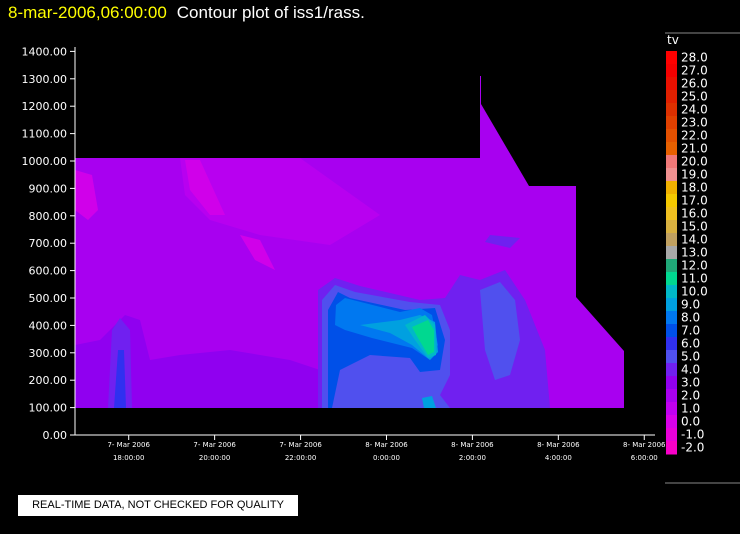 This screenshot has height=534, width=740. What do you see at coordinates (690, 331) in the screenshot?
I see `colorbar-level-label: 7.0` at bounding box center [690, 331].